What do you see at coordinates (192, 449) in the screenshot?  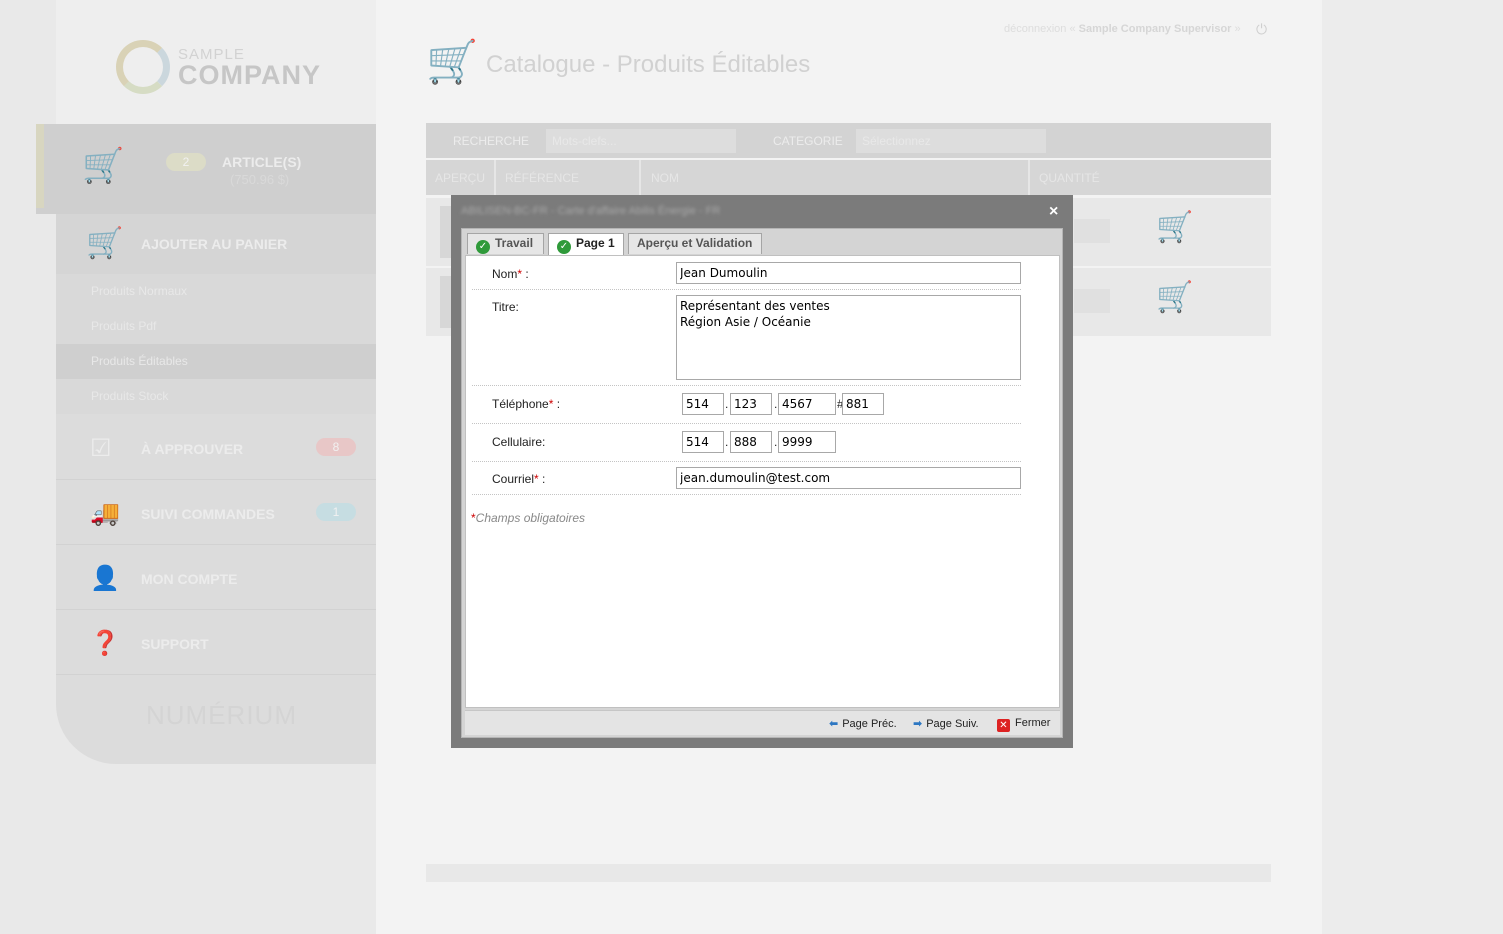 I see `nav-approve-label: À APPROUVER` at bounding box center [192, 449].